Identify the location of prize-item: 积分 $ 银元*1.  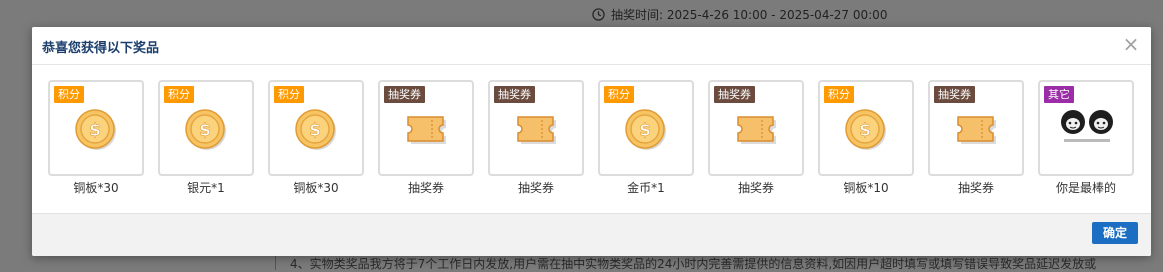
(206, 138).